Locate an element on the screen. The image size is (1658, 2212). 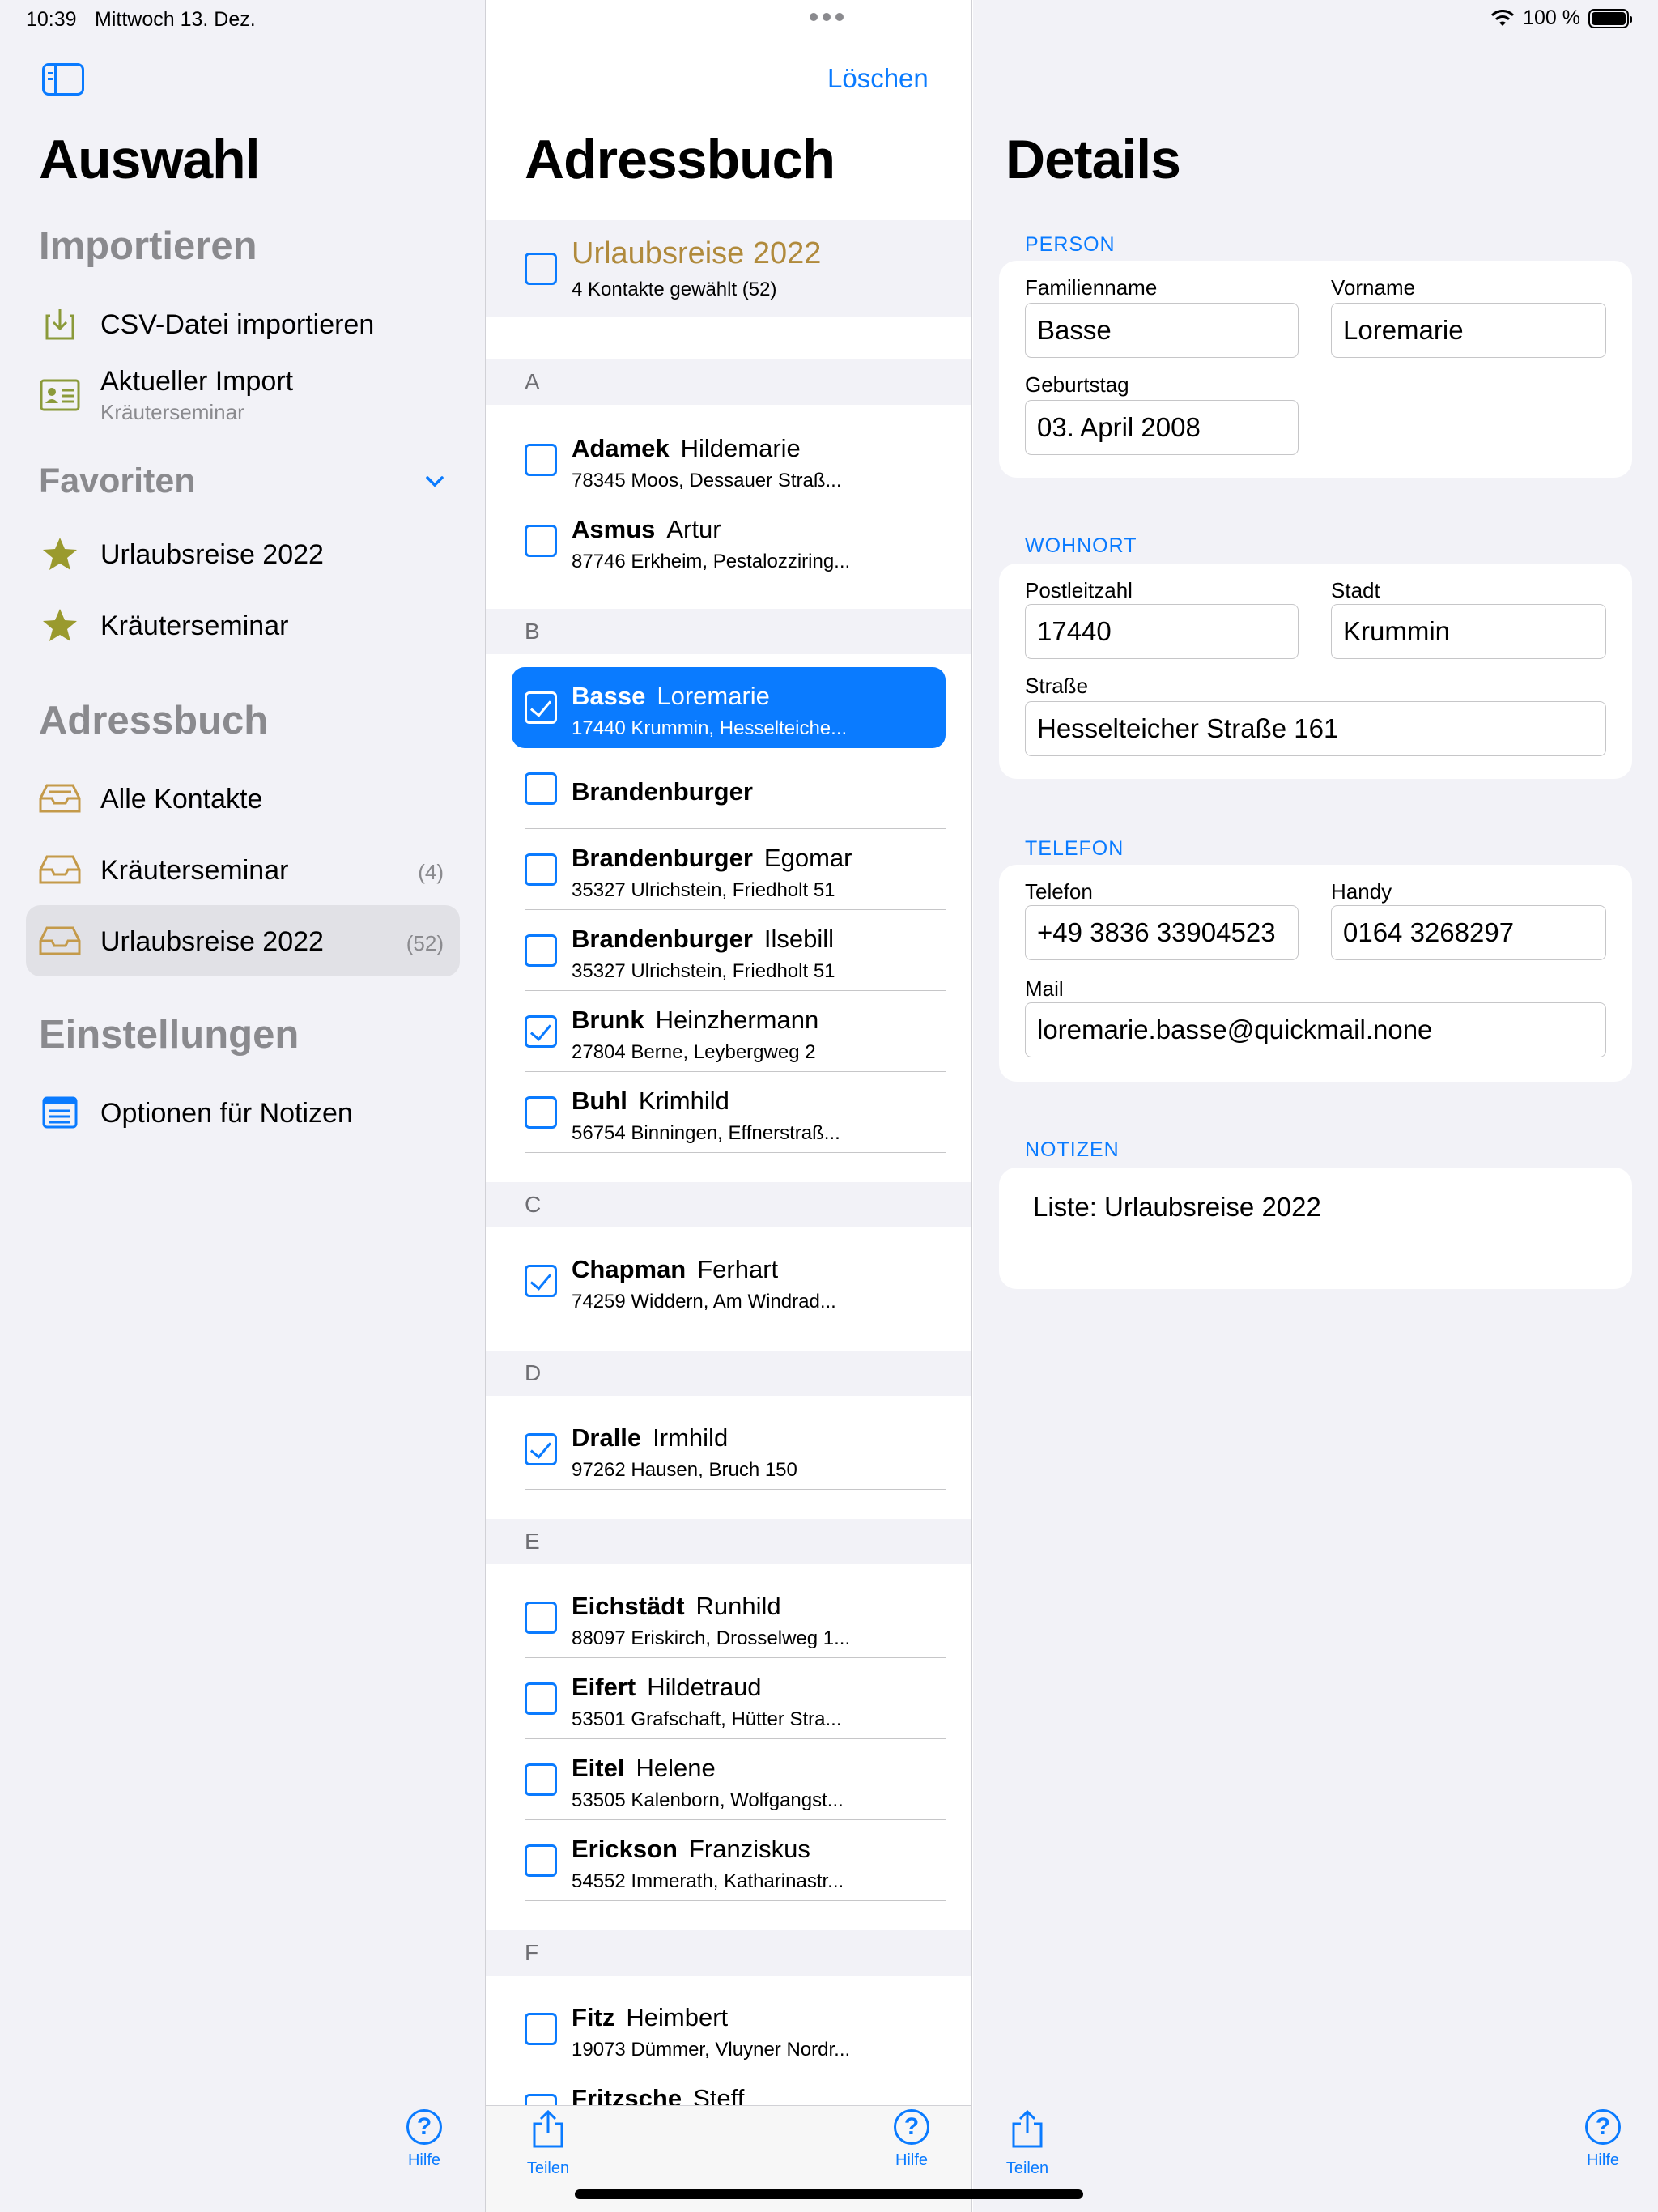
mobile-label: Handy is located at coordinates (1361, 892).